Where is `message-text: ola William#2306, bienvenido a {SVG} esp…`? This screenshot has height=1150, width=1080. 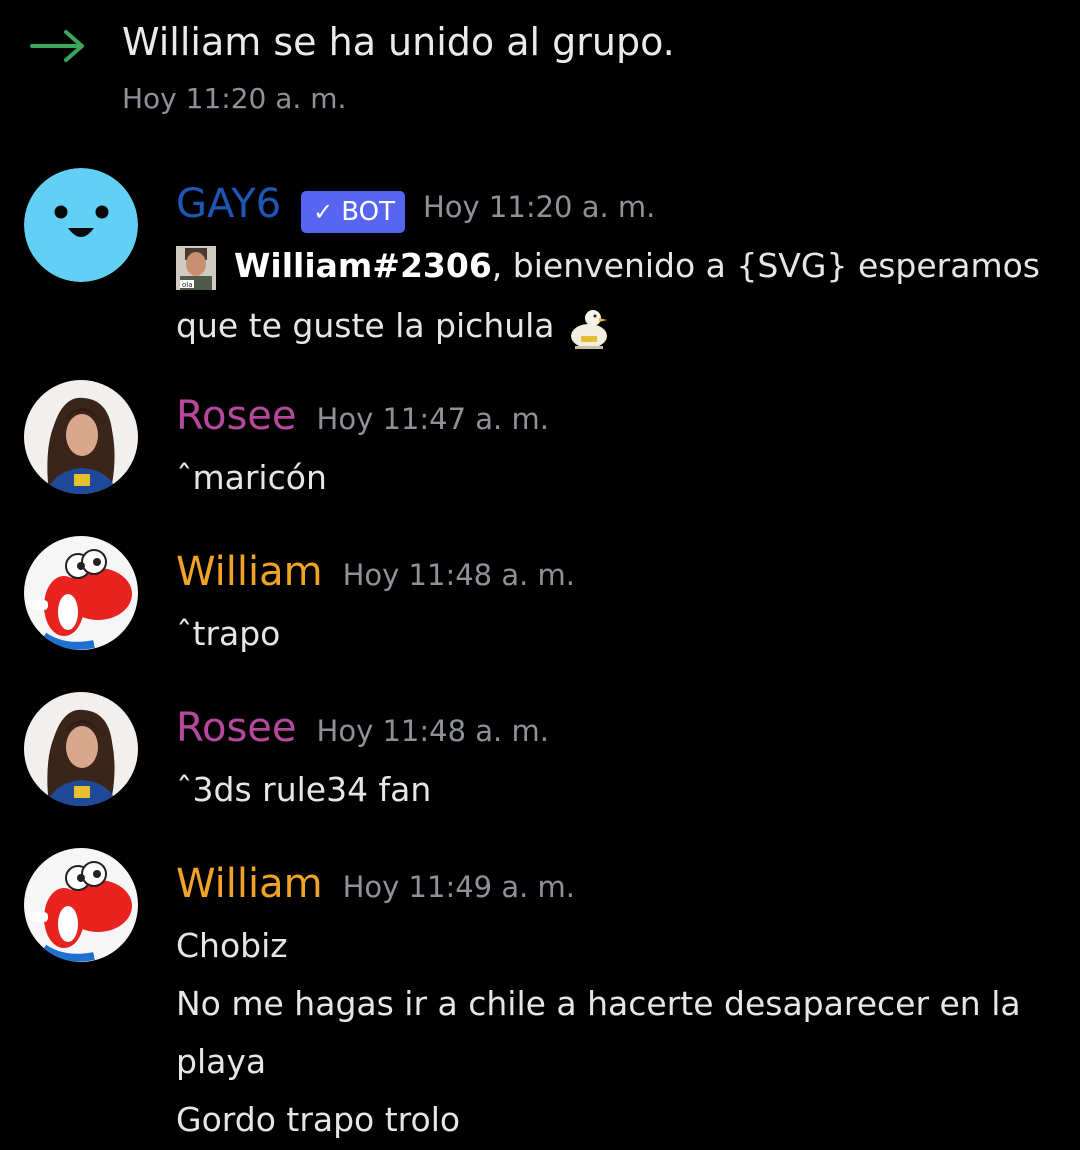
message-text: ola William#2306, bienvenido a {SVG} esp… is located at coordinates (608, 267).